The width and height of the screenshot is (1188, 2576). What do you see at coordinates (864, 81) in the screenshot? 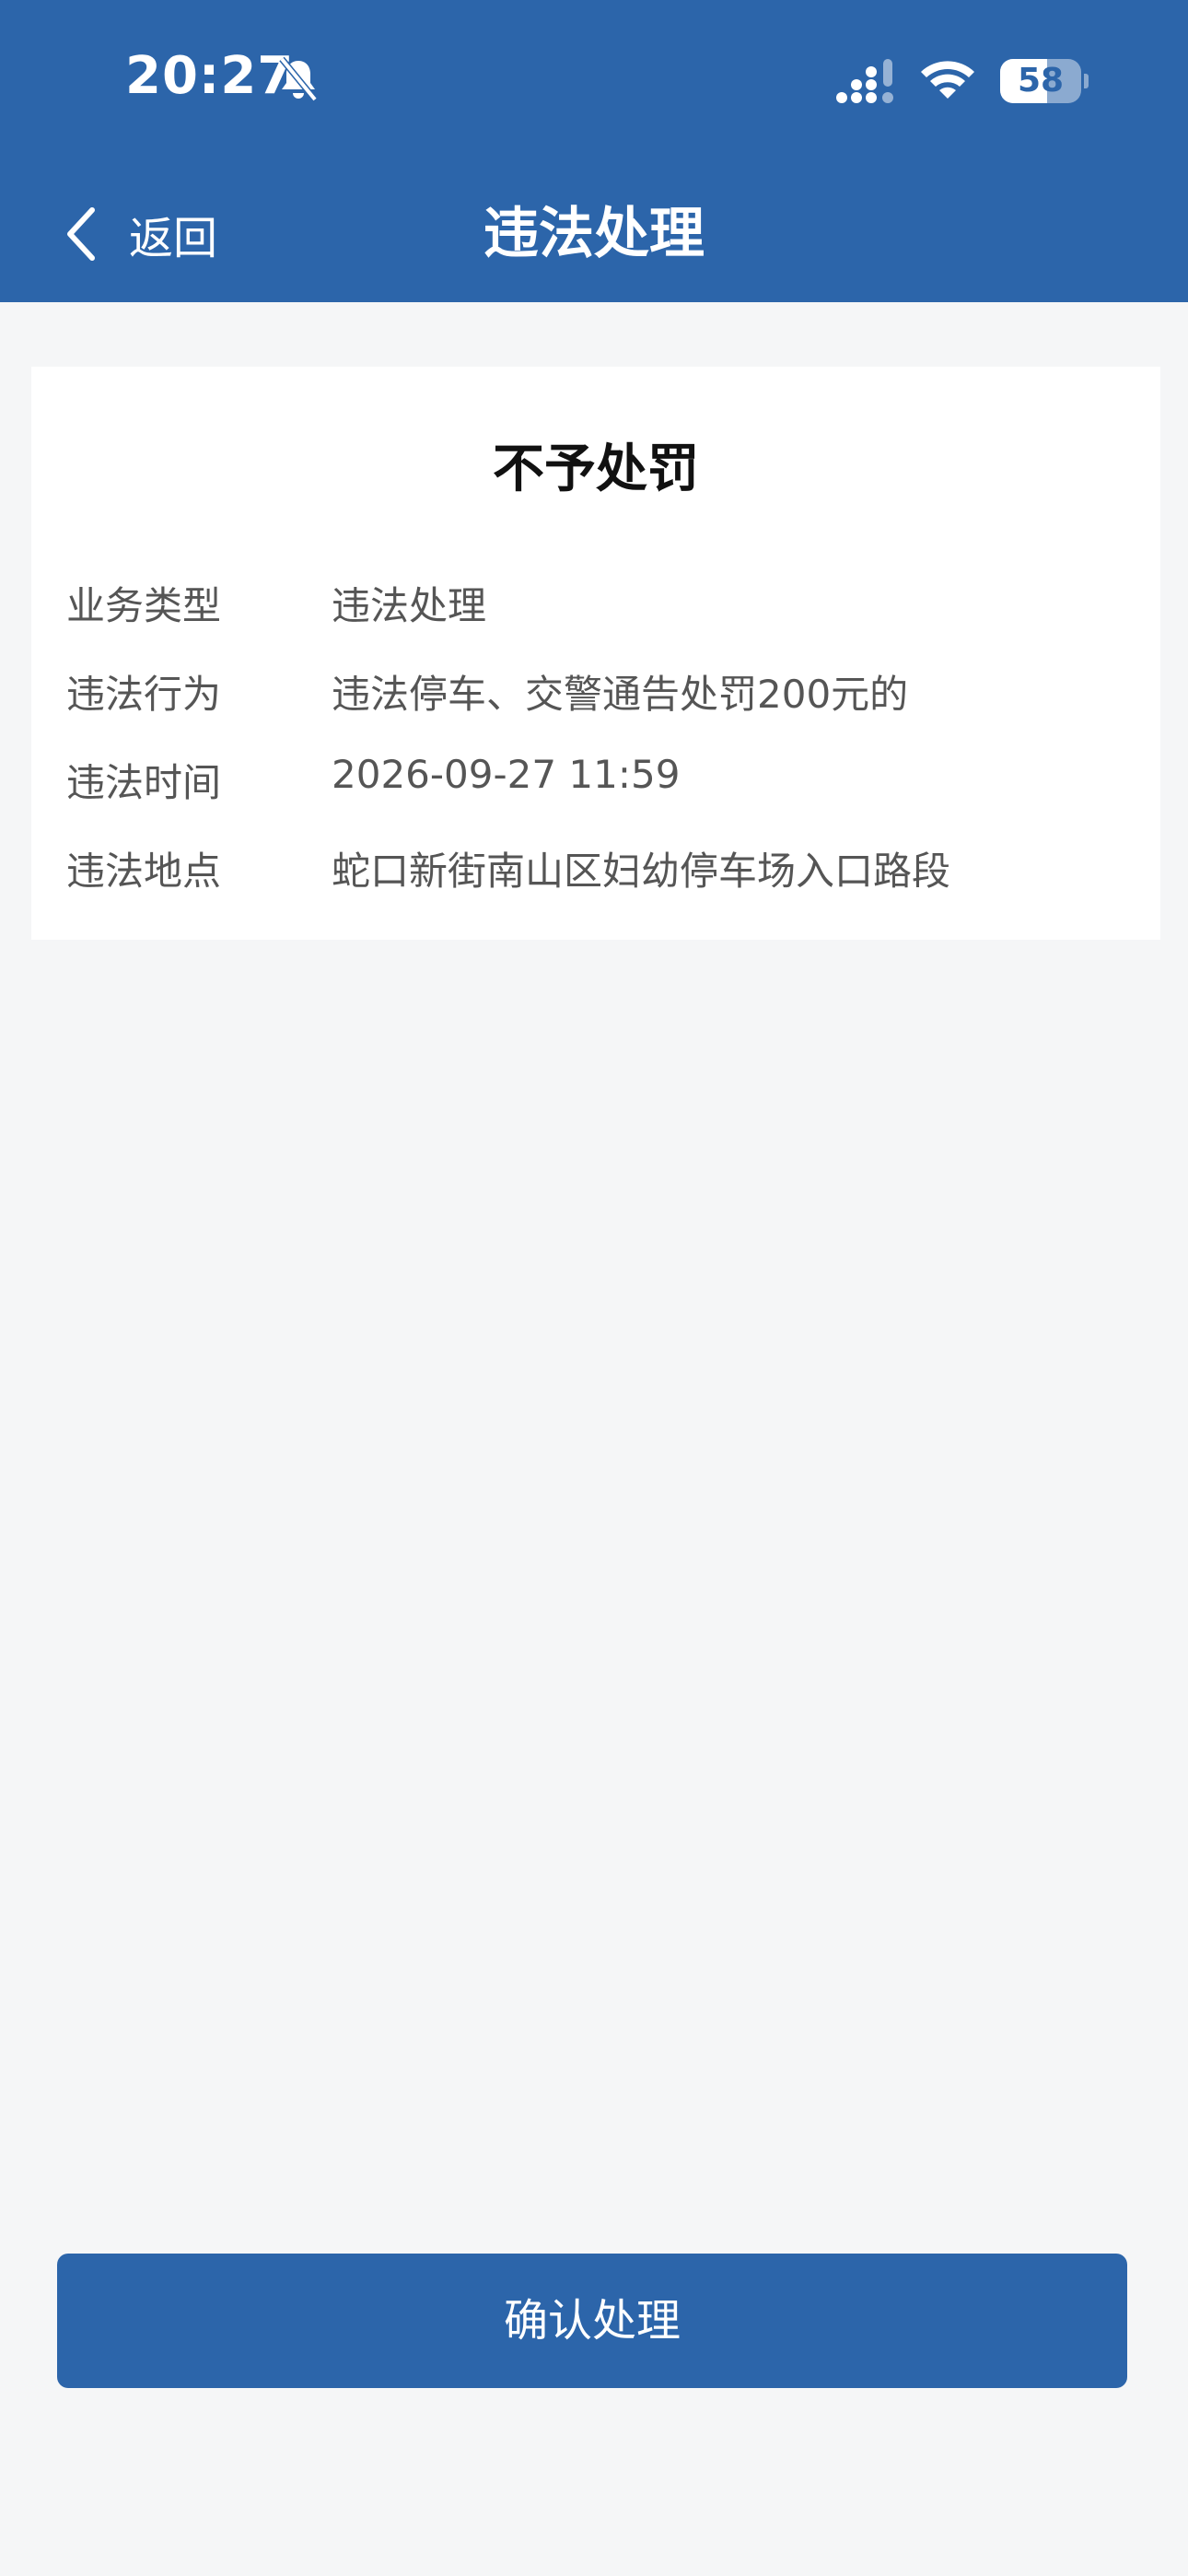
I see `cellular-signal-icon` at bounding box center [864, 81].